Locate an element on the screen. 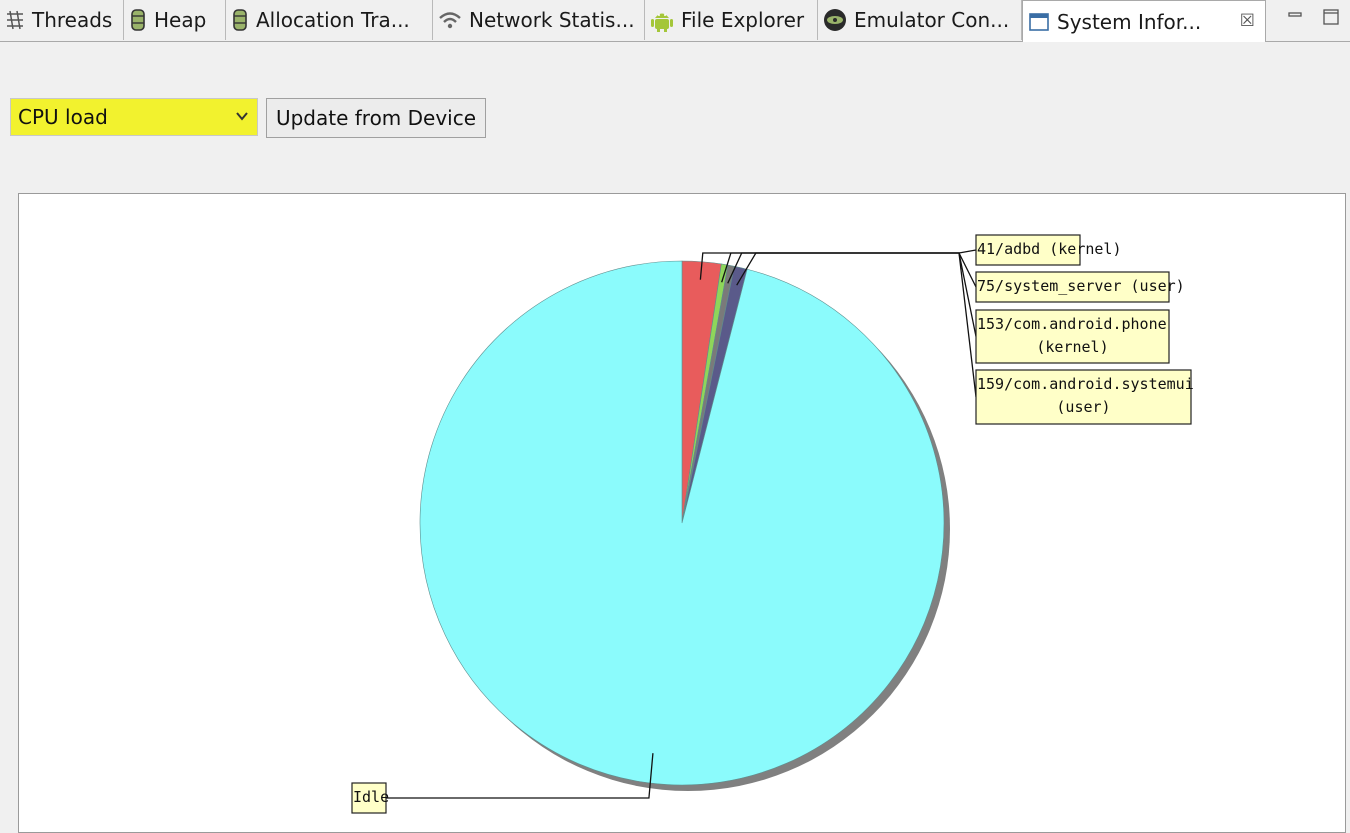 This screenshot has width=1350, height=833. allocation-icon is located at coordinates (240, 20).